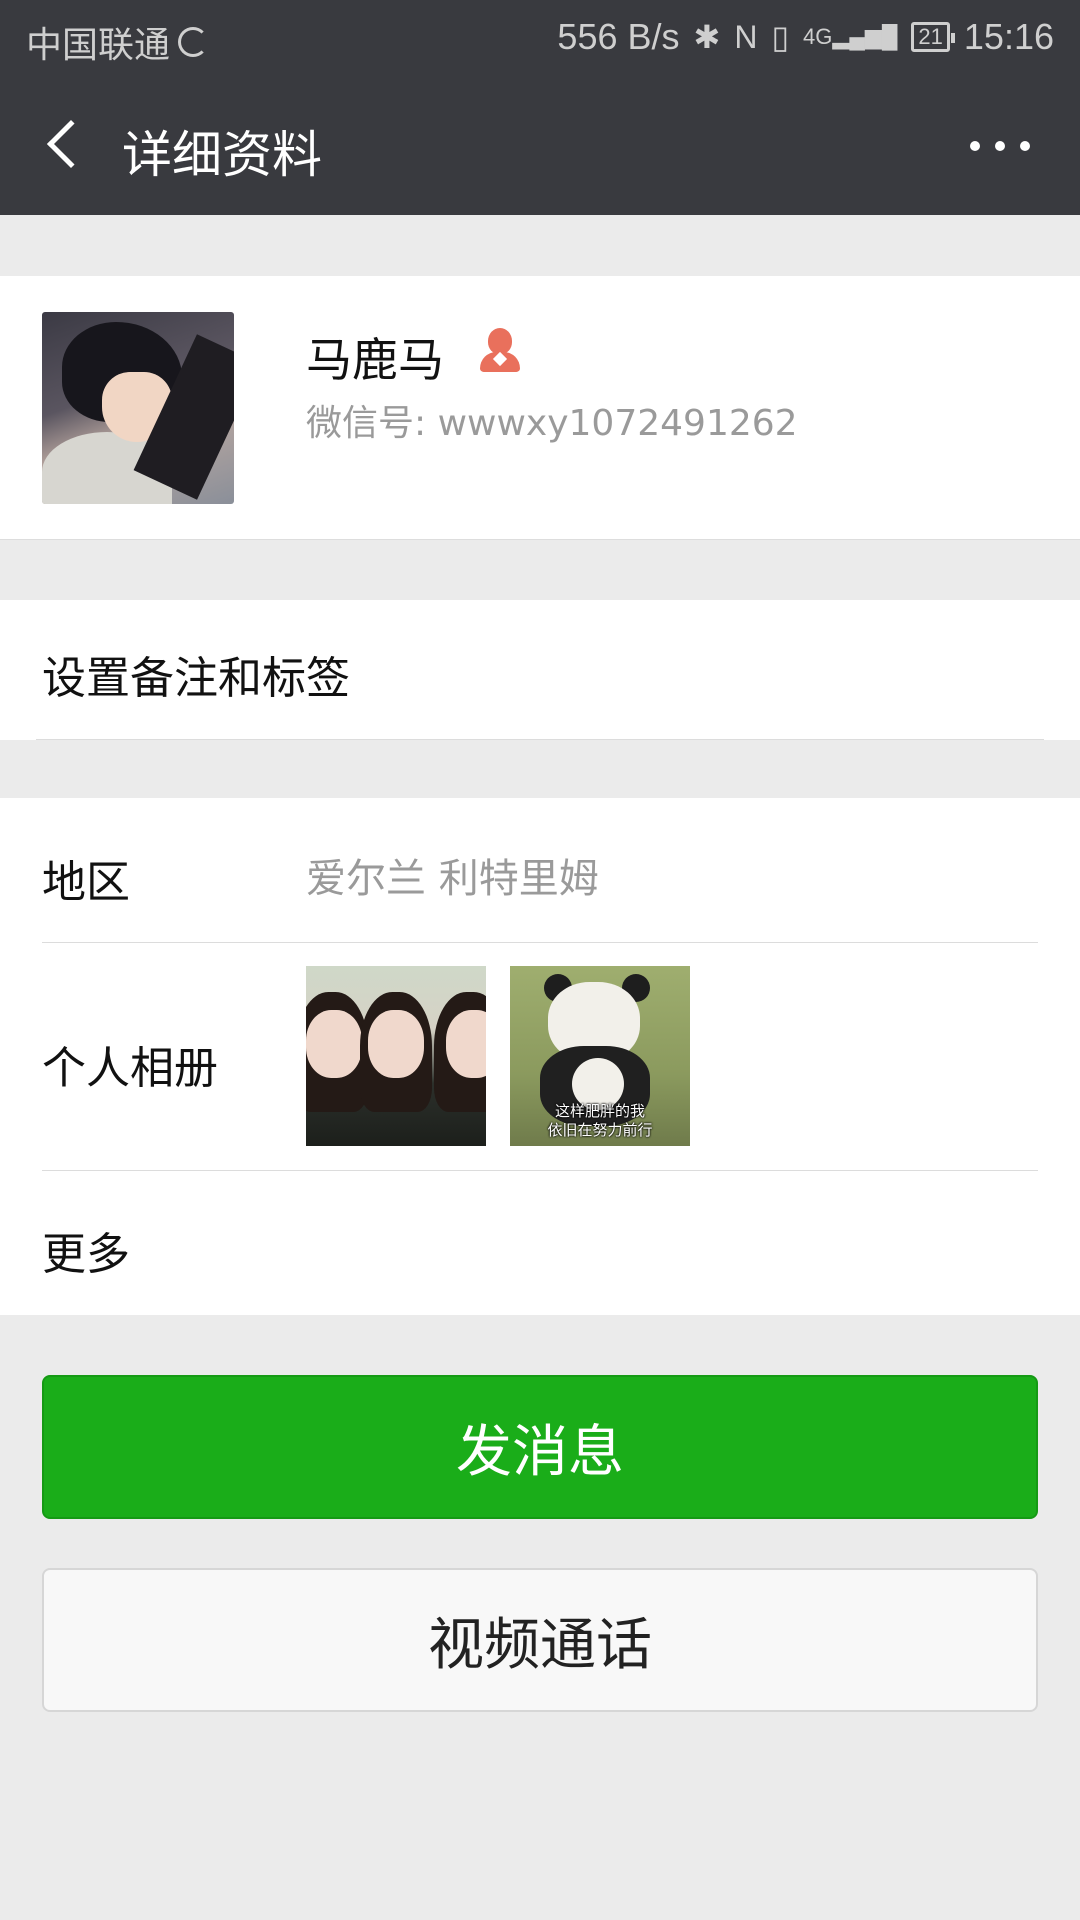  What do you see at coordinates (540, 1447) in the screenshot?
I see `send-message-button: 发消息` at bounding box center [540, 1447].